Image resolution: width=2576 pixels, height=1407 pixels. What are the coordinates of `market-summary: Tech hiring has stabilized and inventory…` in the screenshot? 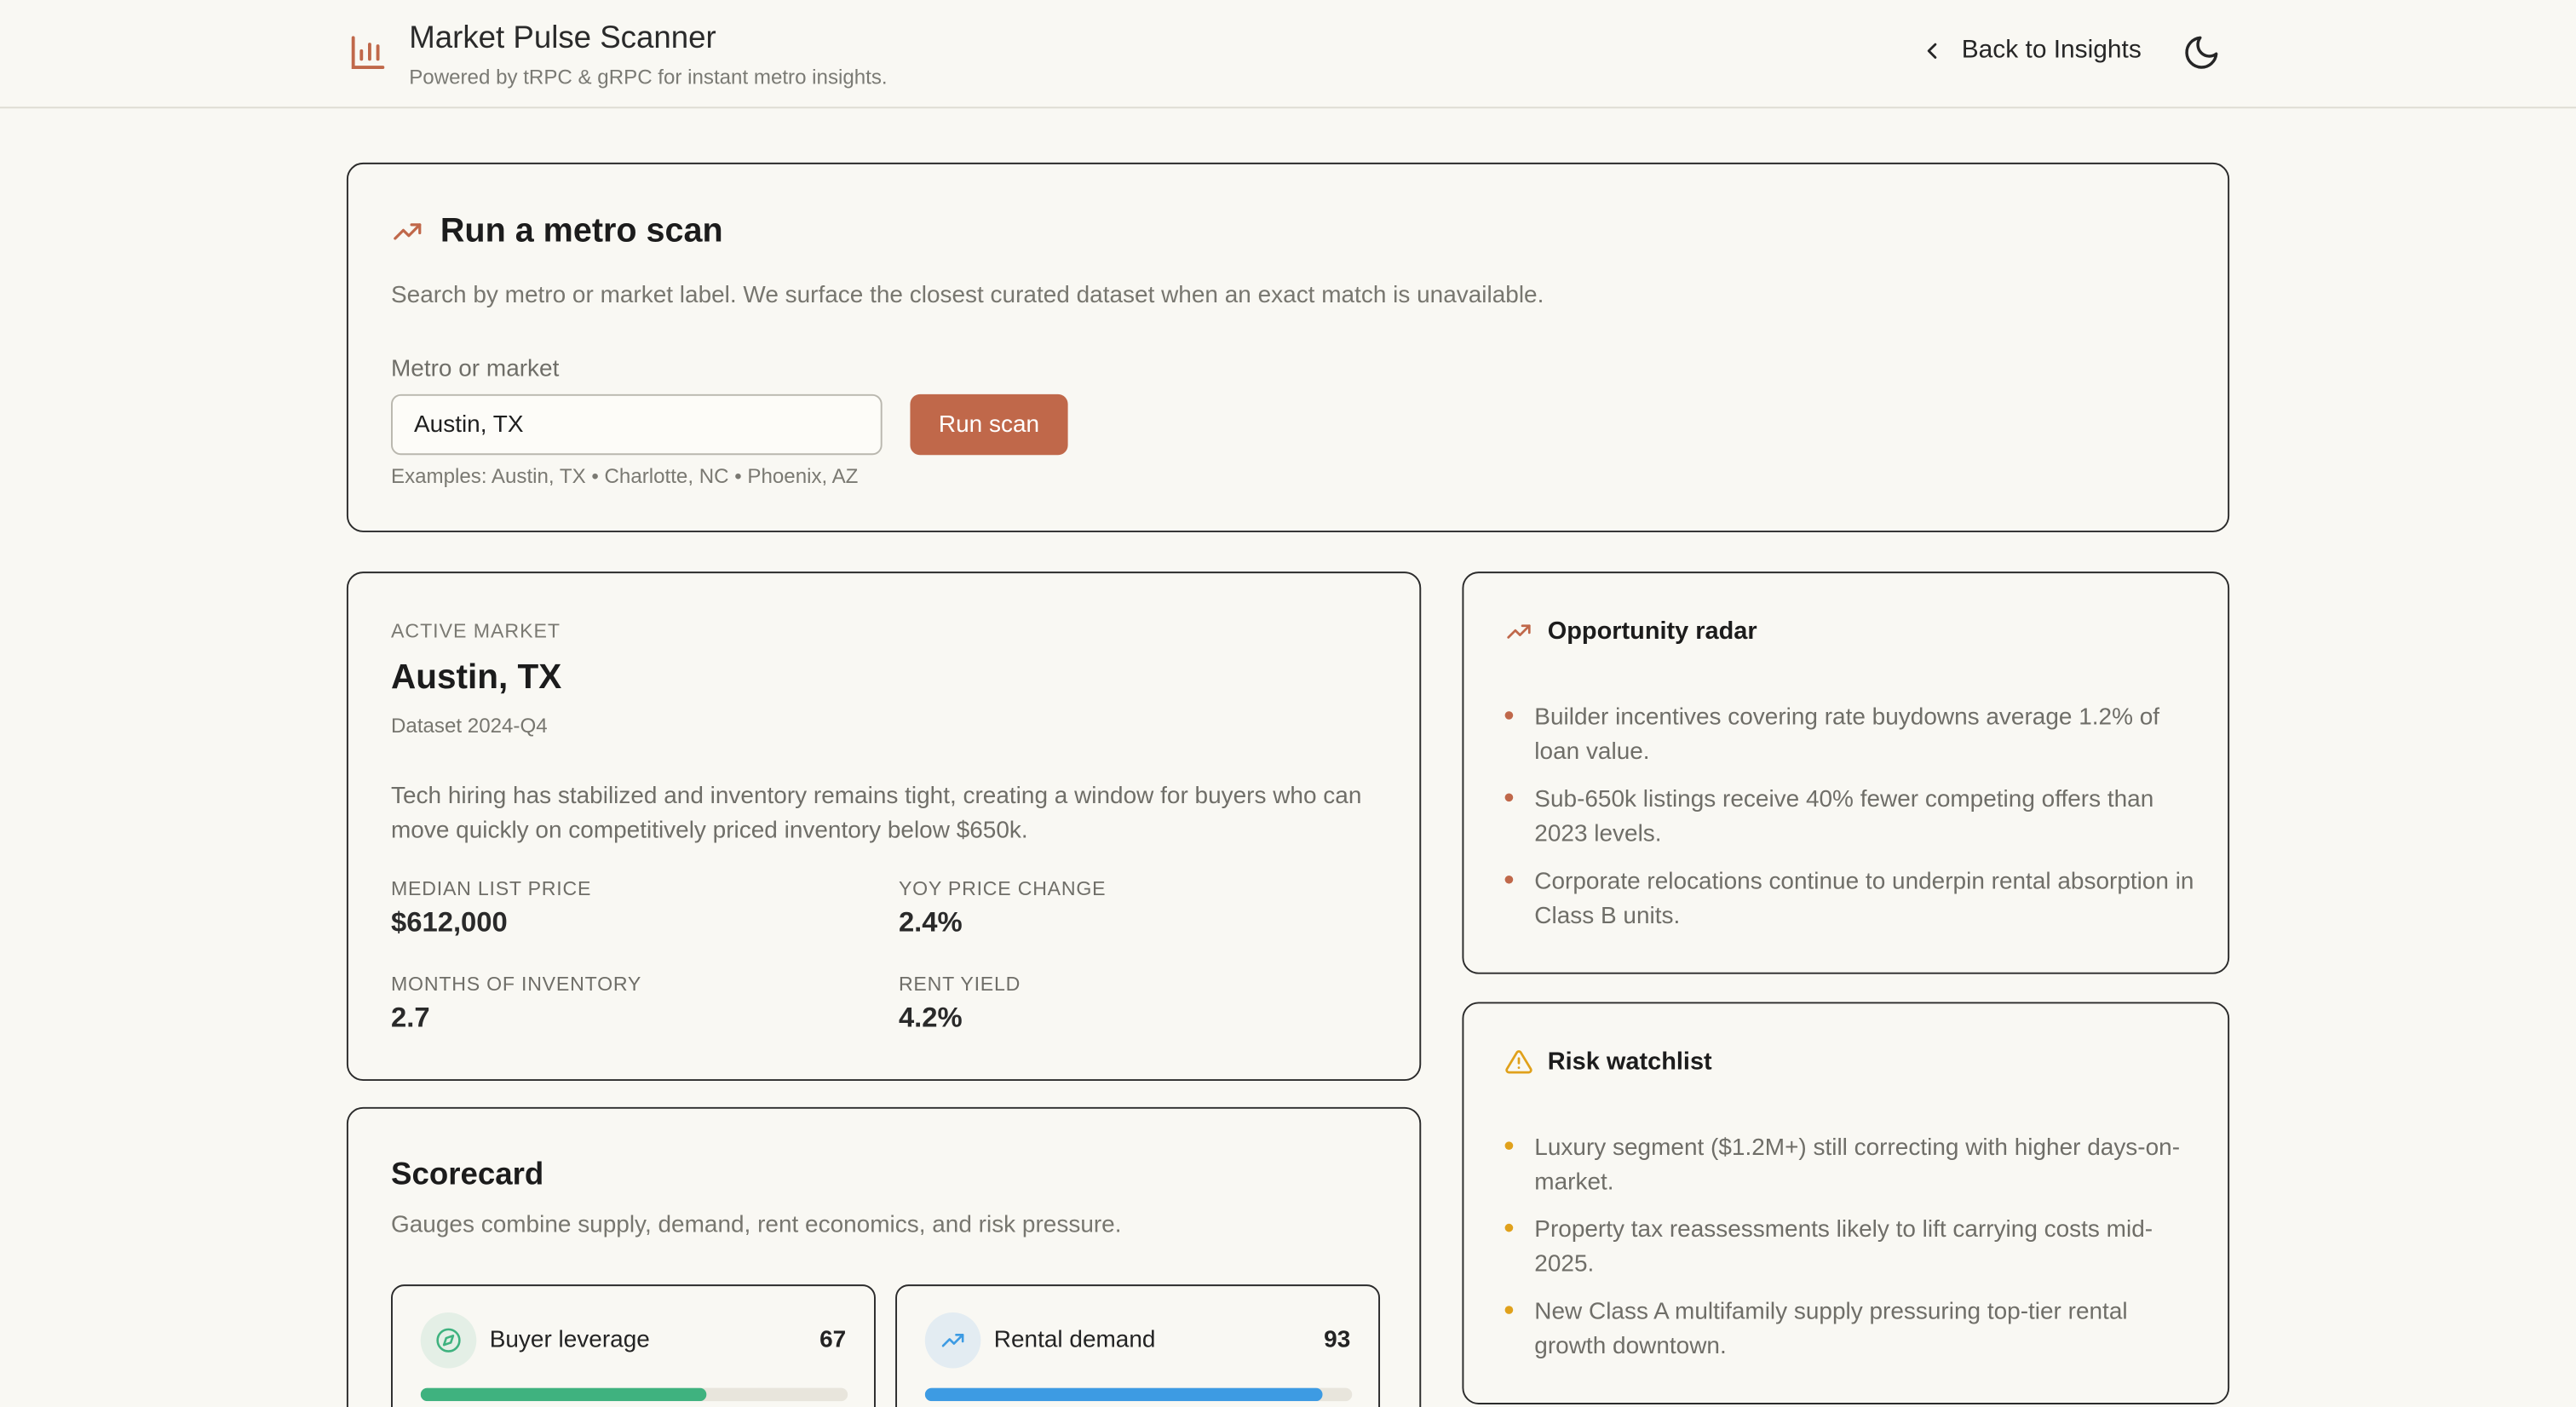 It's located at (877, 814).